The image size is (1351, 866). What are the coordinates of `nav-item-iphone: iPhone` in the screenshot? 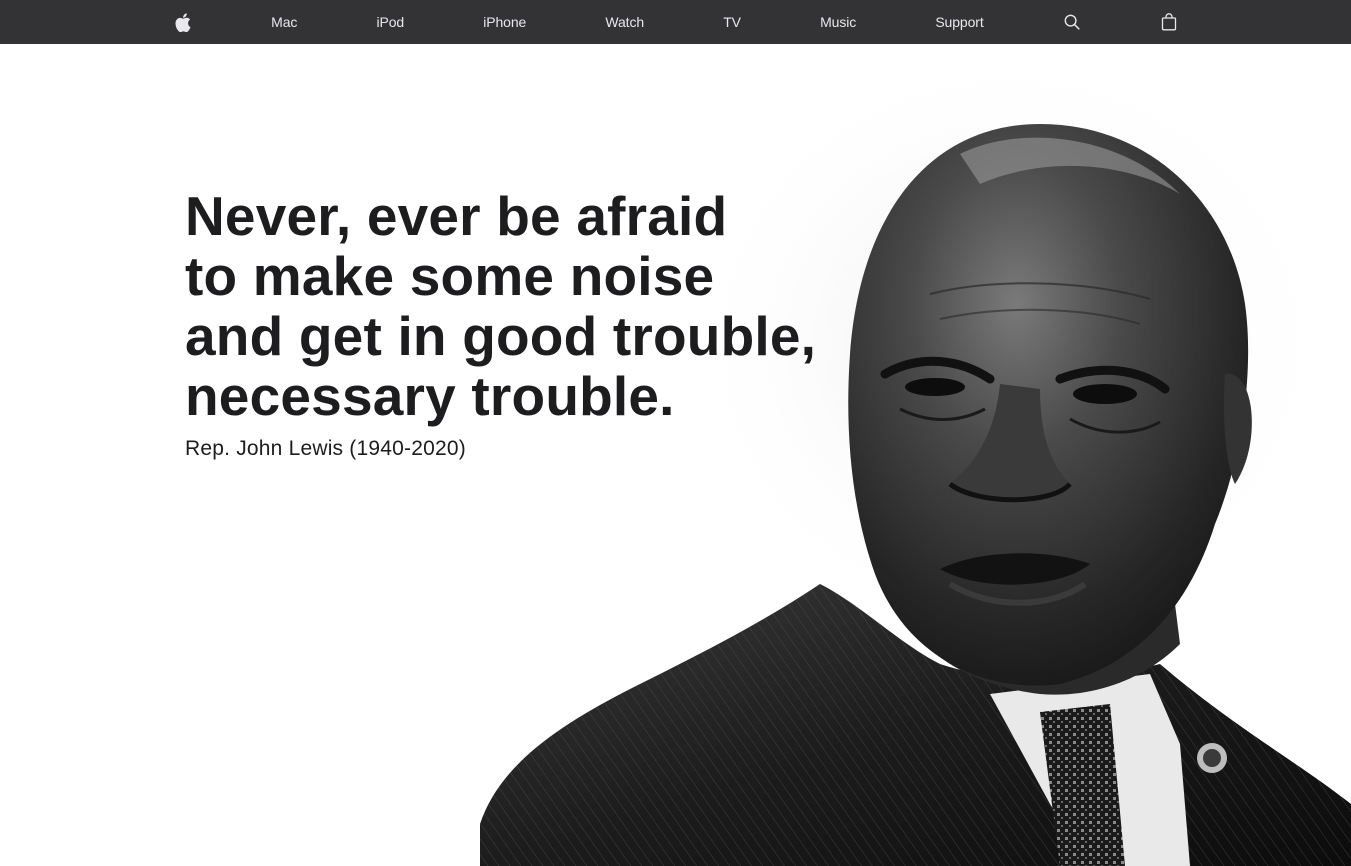 It's located at (504, 22).